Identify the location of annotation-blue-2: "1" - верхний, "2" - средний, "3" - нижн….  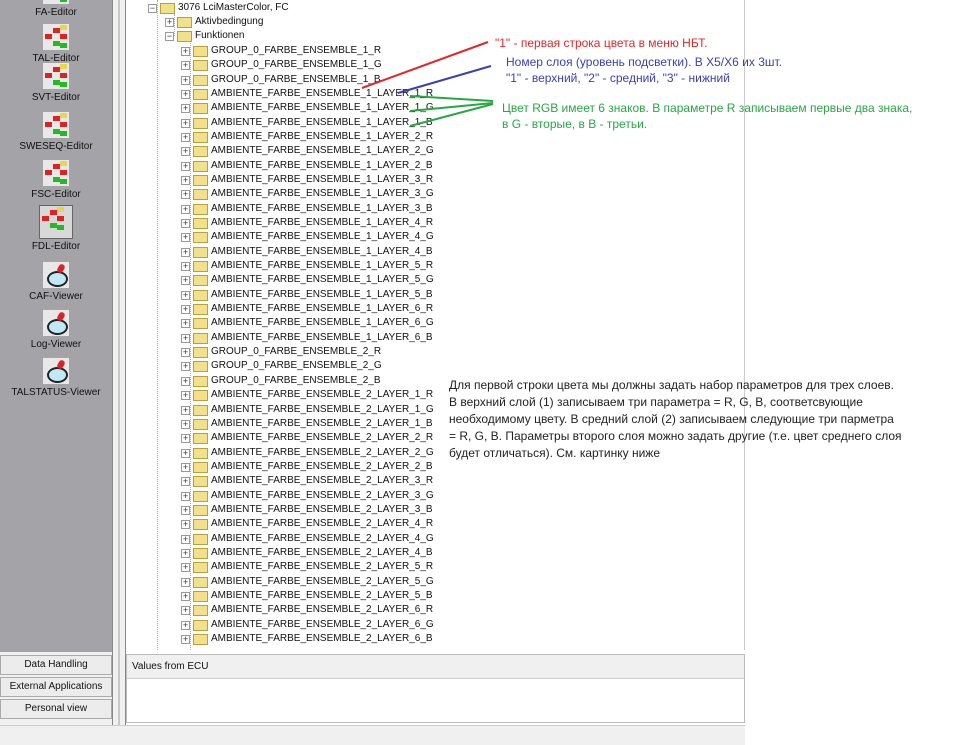
(618, 78).